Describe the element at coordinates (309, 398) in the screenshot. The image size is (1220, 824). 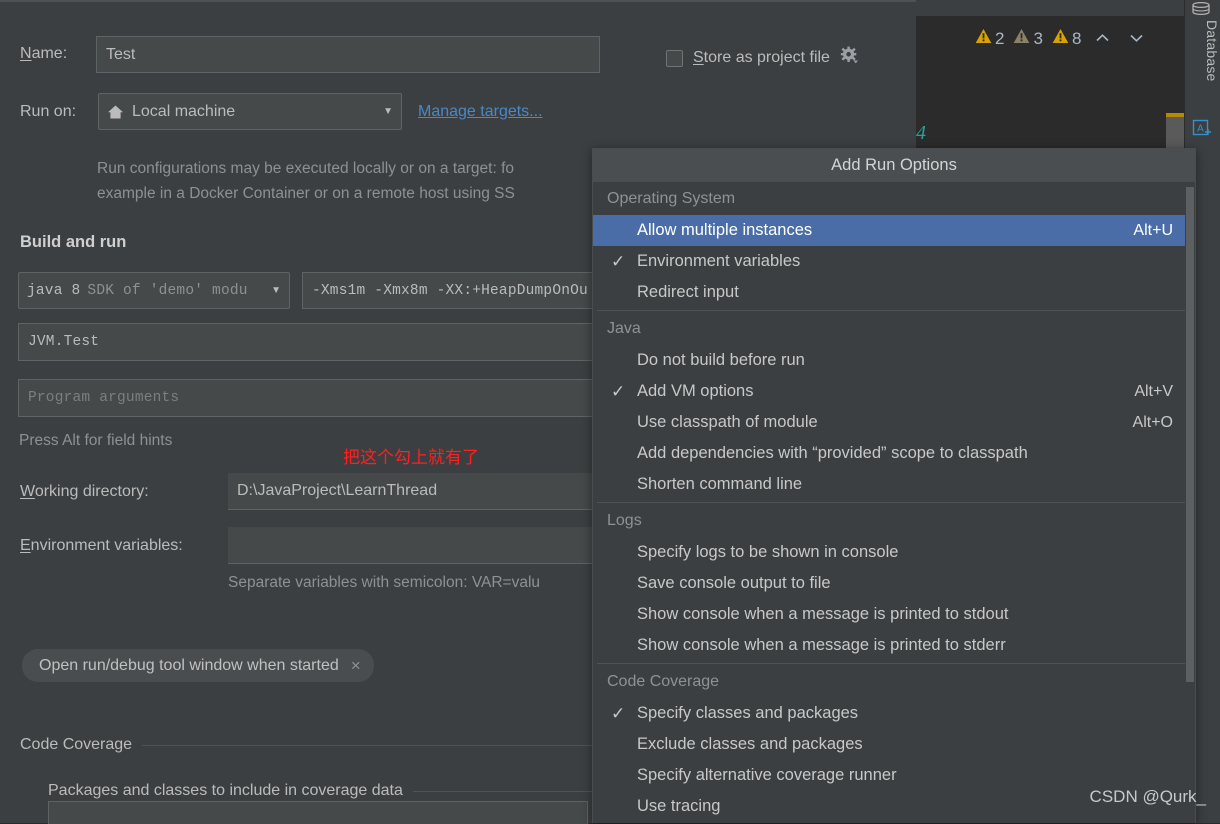
I see `program-arguments-input: Program arguments` at that location.